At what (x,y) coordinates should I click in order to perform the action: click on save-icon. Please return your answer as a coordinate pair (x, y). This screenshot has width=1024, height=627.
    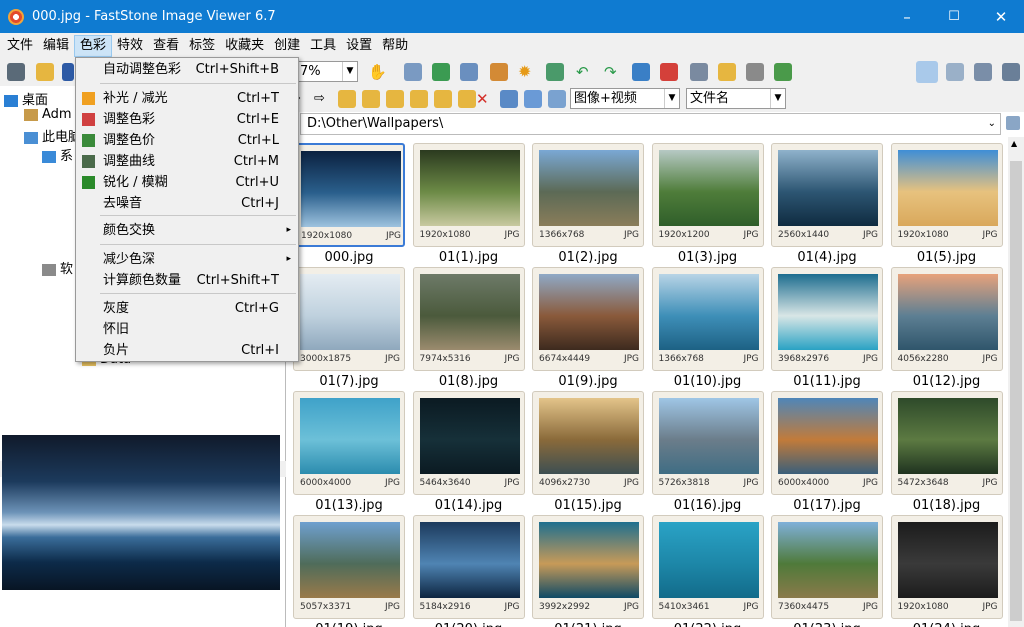
    Looking at the image, I should click on (68, 72).